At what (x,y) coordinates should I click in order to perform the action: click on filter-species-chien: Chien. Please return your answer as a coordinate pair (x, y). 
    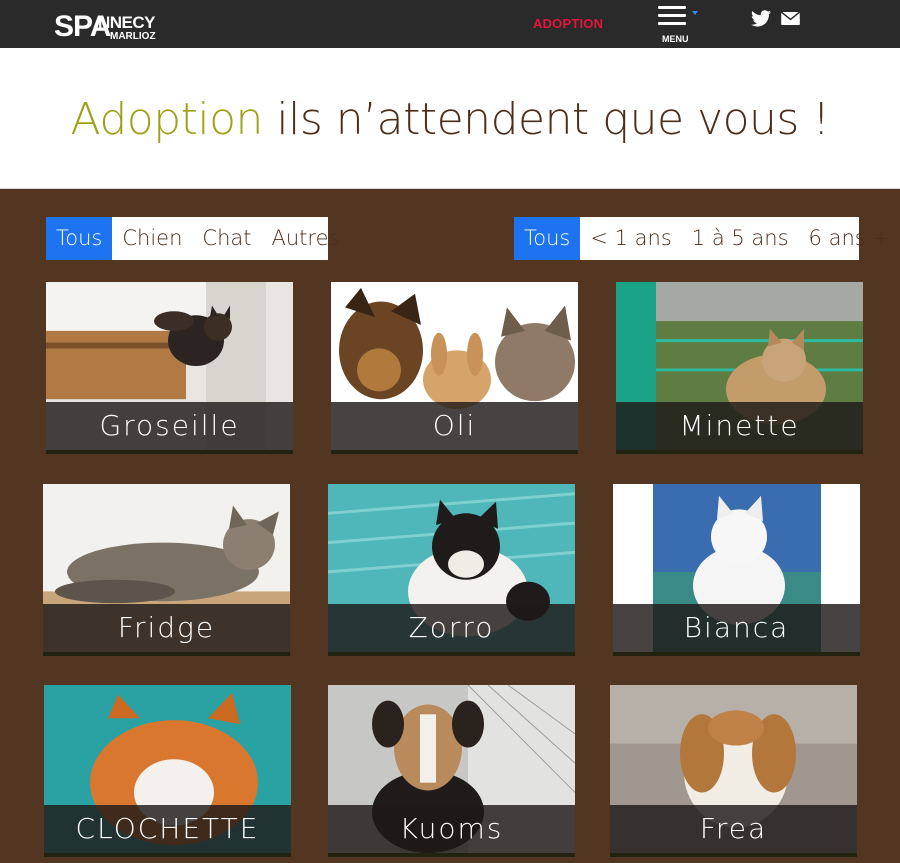
    Looking at the image, I should click on (152, 238).